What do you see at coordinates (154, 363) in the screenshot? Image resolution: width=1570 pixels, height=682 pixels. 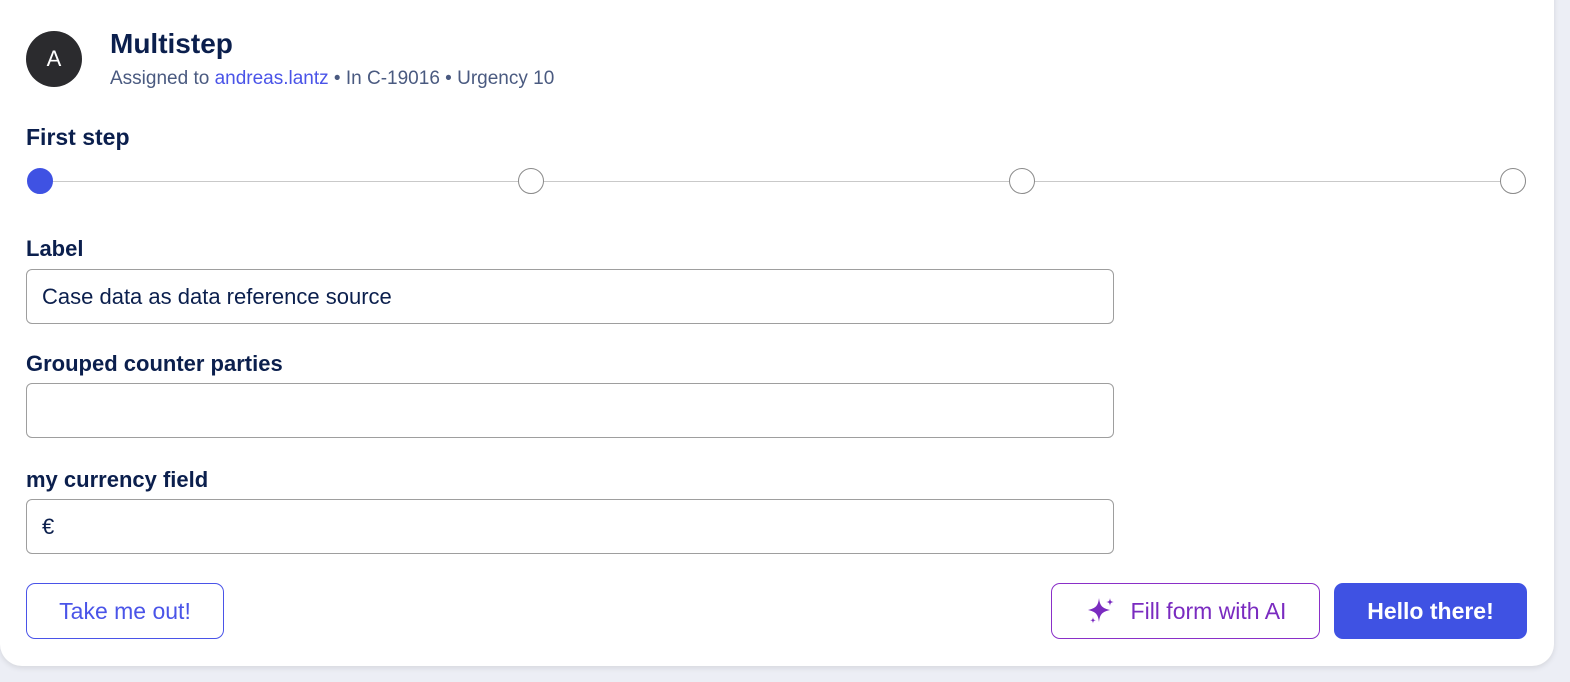 I see `grouped-field-label: Grouped counter parties` at bounding box center [154, 363].